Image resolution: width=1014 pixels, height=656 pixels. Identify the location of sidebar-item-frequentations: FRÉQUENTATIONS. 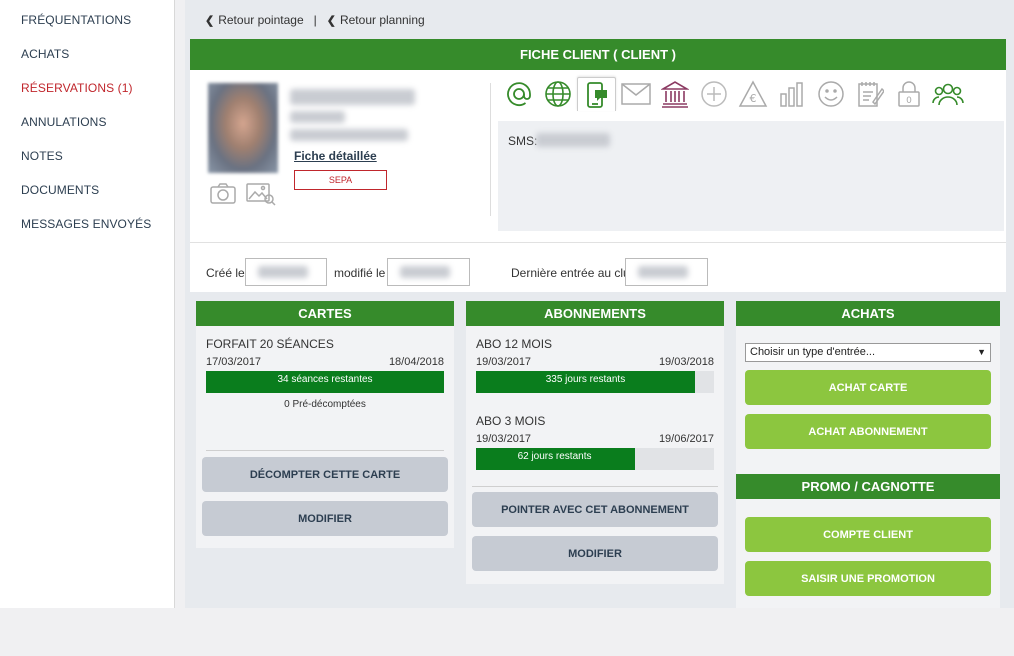
(76, 20).